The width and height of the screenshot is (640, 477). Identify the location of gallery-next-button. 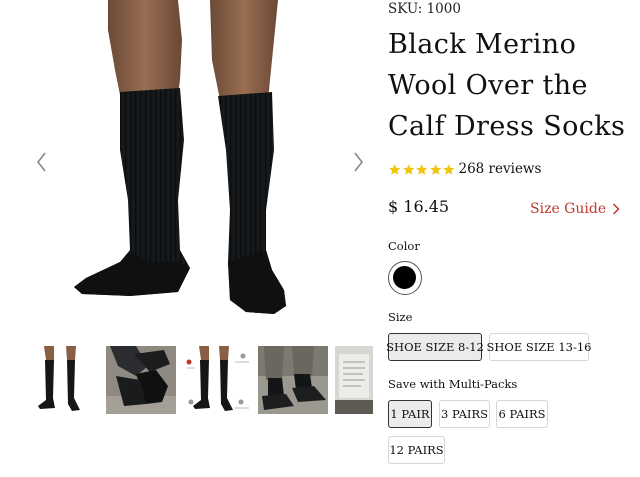
(358, 162).